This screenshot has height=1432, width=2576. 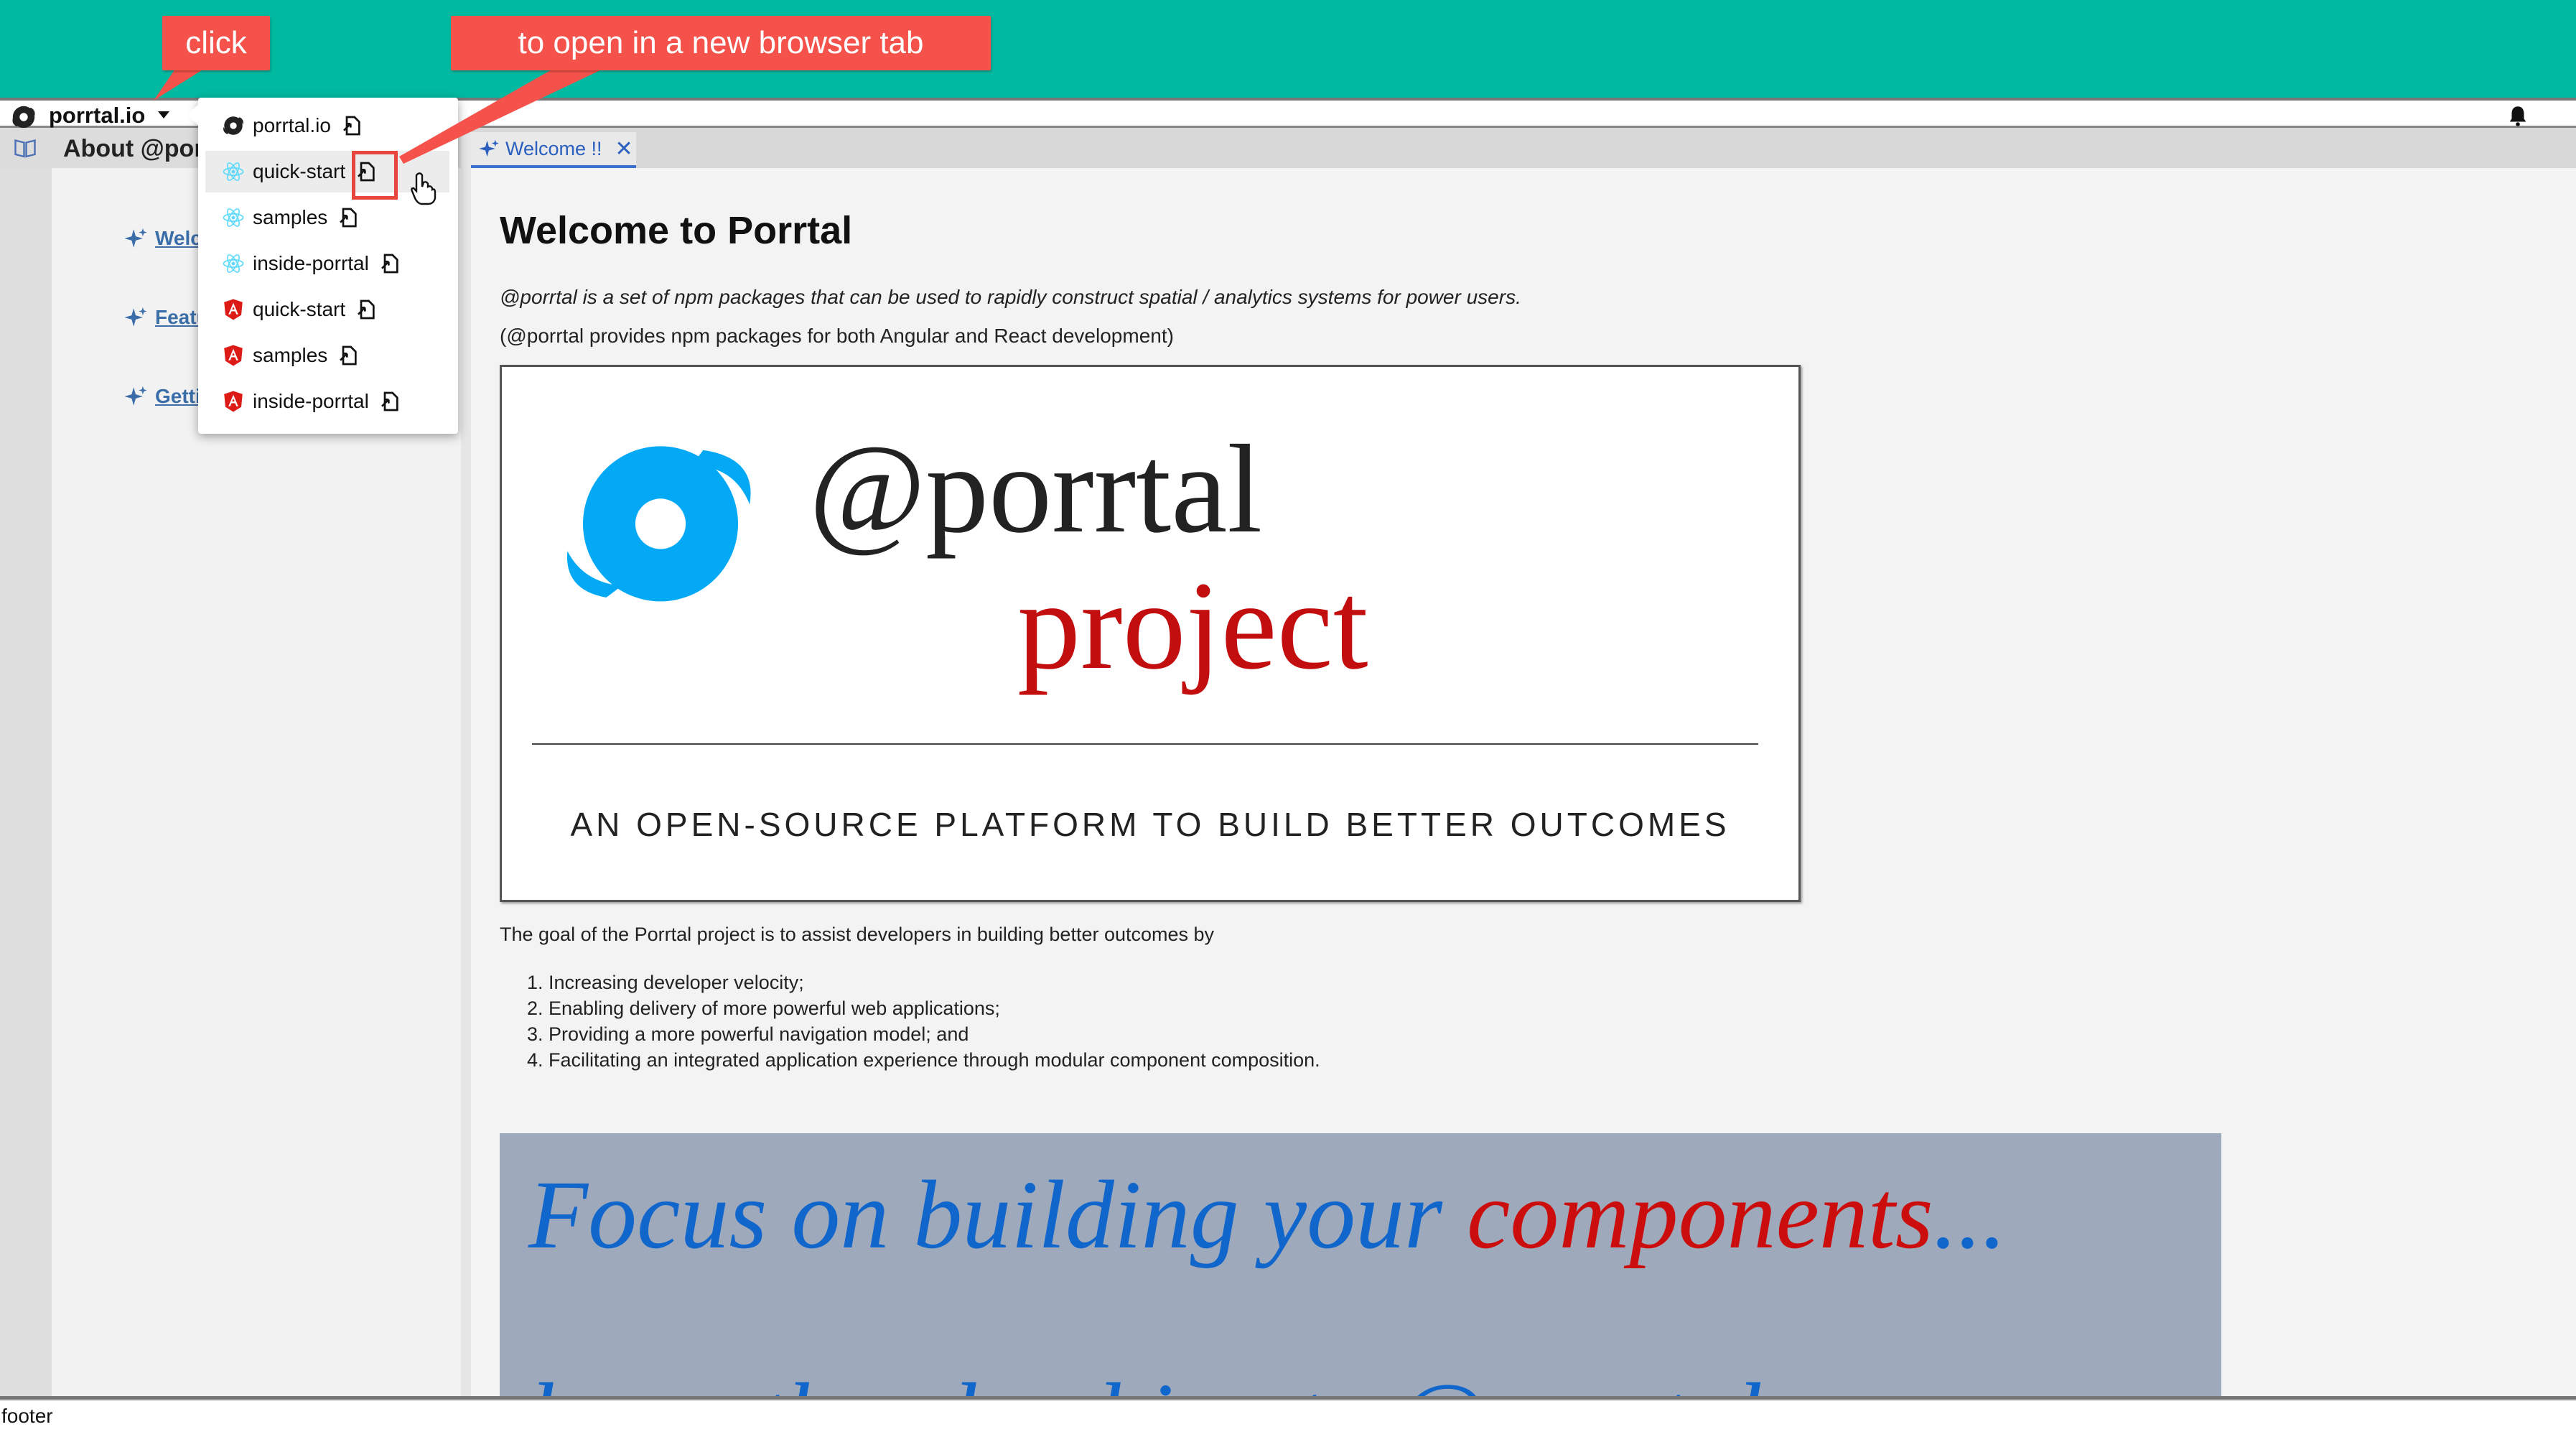 I want to click on splitter, so click(x=466, y=762).